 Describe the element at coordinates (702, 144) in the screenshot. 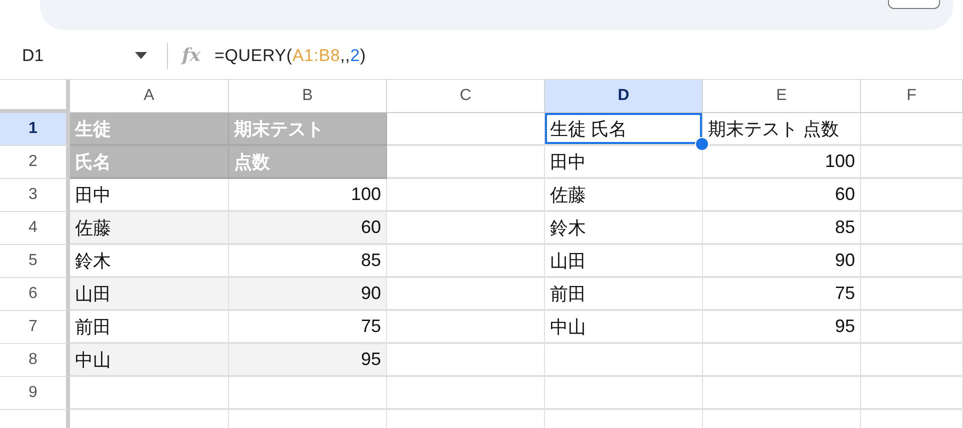

I see `fill-handle` at that location.